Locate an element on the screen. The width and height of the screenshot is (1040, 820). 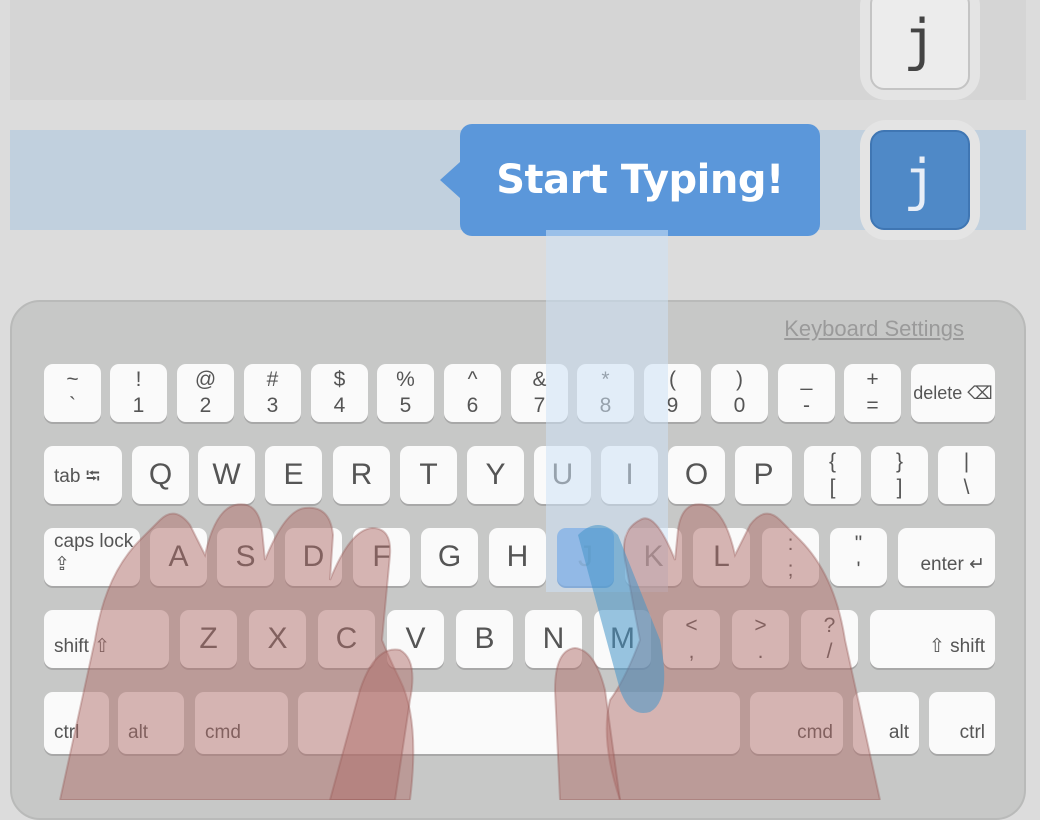
keyboard-settings-link: Keyboard Settings is located at coordinates (874, 329).